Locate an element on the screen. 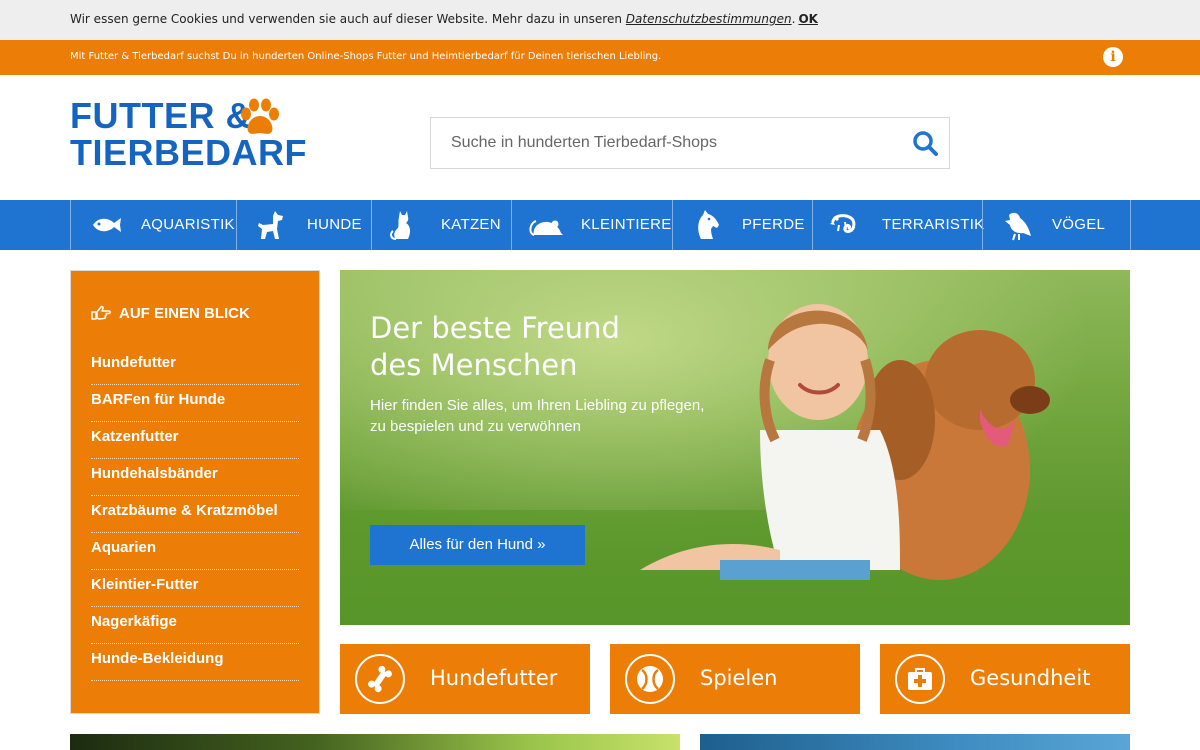 The height and width of the screenshot is (750, 1200). tile-label: Spielen is located at coordinates (739, 678).